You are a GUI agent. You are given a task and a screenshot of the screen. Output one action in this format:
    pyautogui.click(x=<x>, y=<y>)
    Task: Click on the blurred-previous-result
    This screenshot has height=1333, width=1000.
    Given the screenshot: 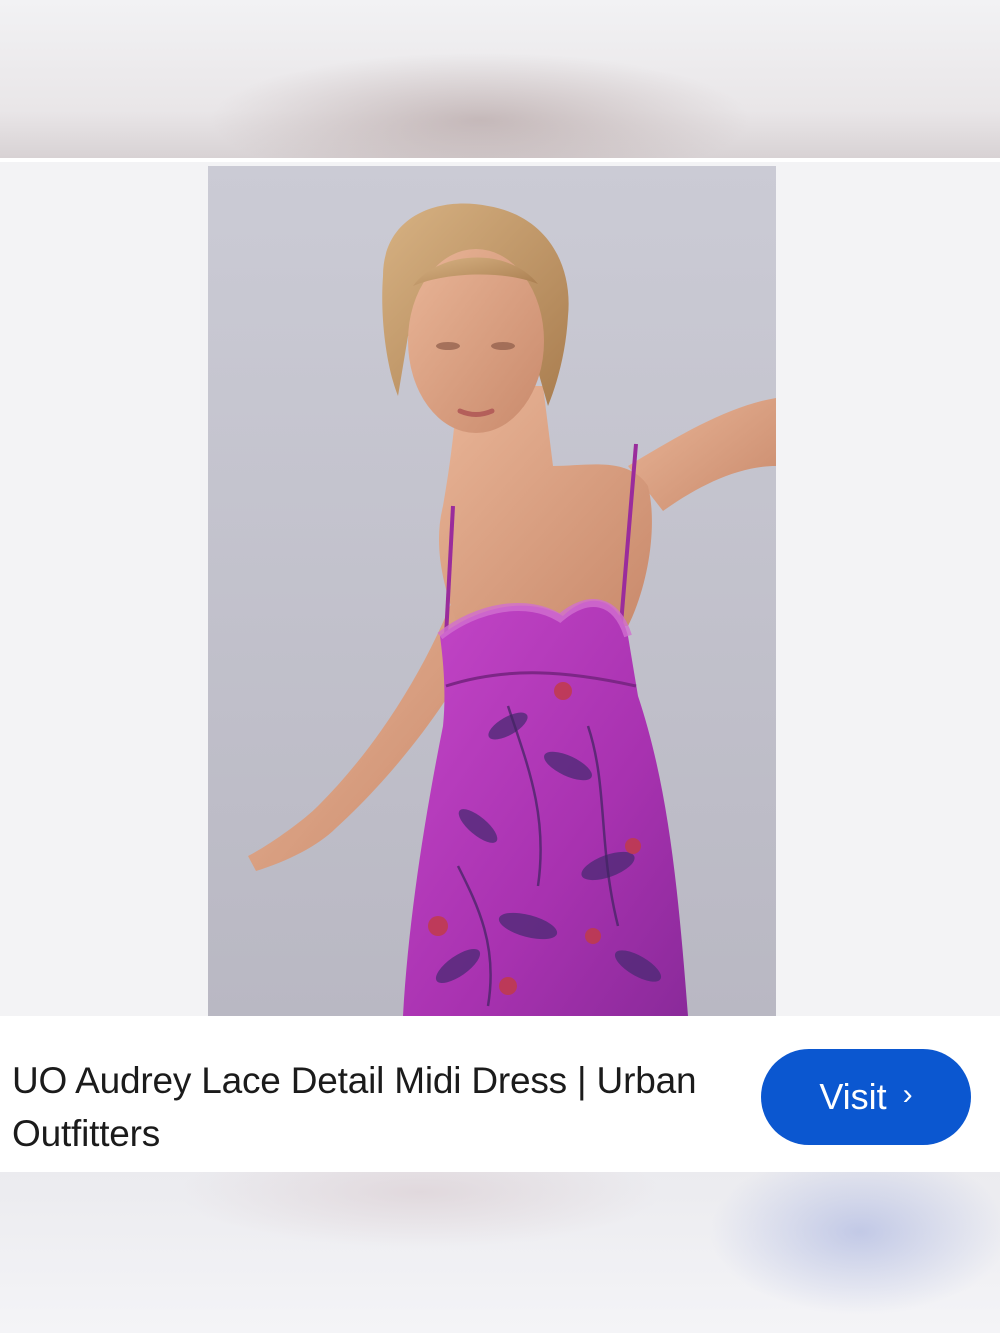 What is the action you would take?
    pyautogui.click(x=500, y=79)
    